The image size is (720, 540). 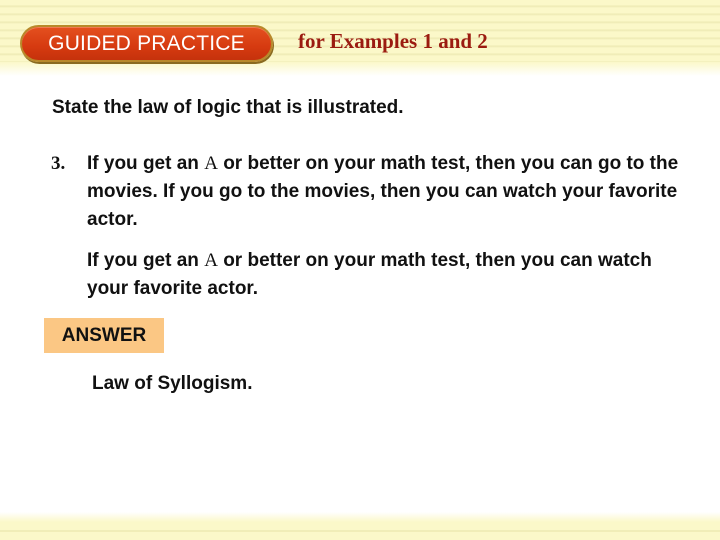 I want to click on examples-subtitle: for Examples 1 and 2, so click(x=393, y=41).